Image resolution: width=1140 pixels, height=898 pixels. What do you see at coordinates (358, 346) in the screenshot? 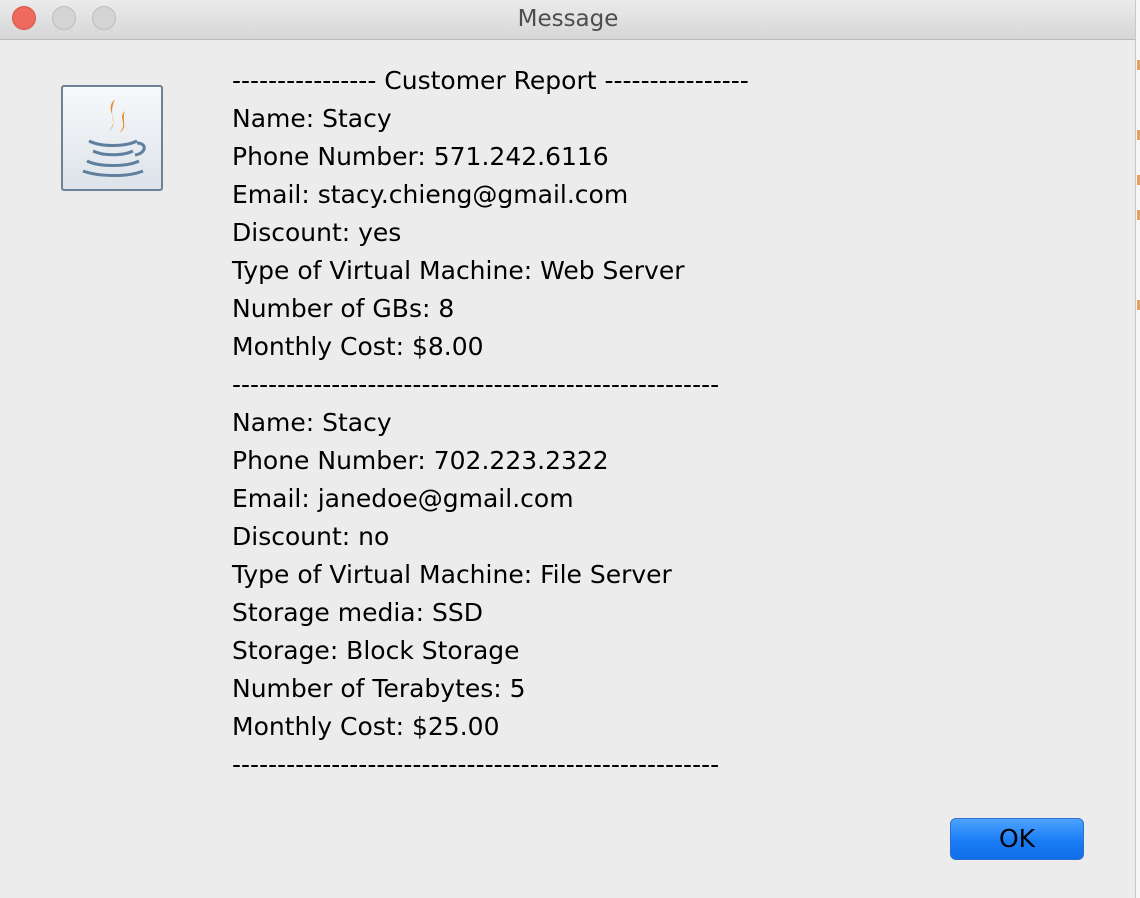
I see `customer-monthly-cost: Monthly Cost: $8.00` at bounding box center [358, 346].